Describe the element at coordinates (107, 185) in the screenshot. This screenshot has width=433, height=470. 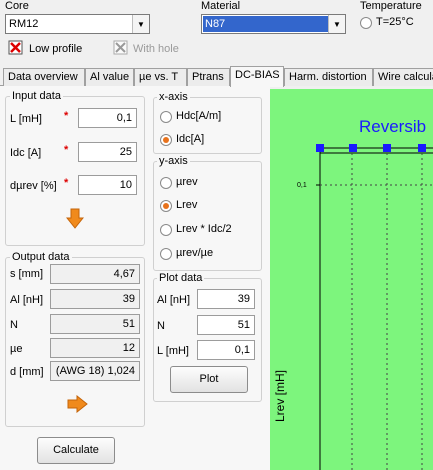
I see `dmu-input: 10` at that location.